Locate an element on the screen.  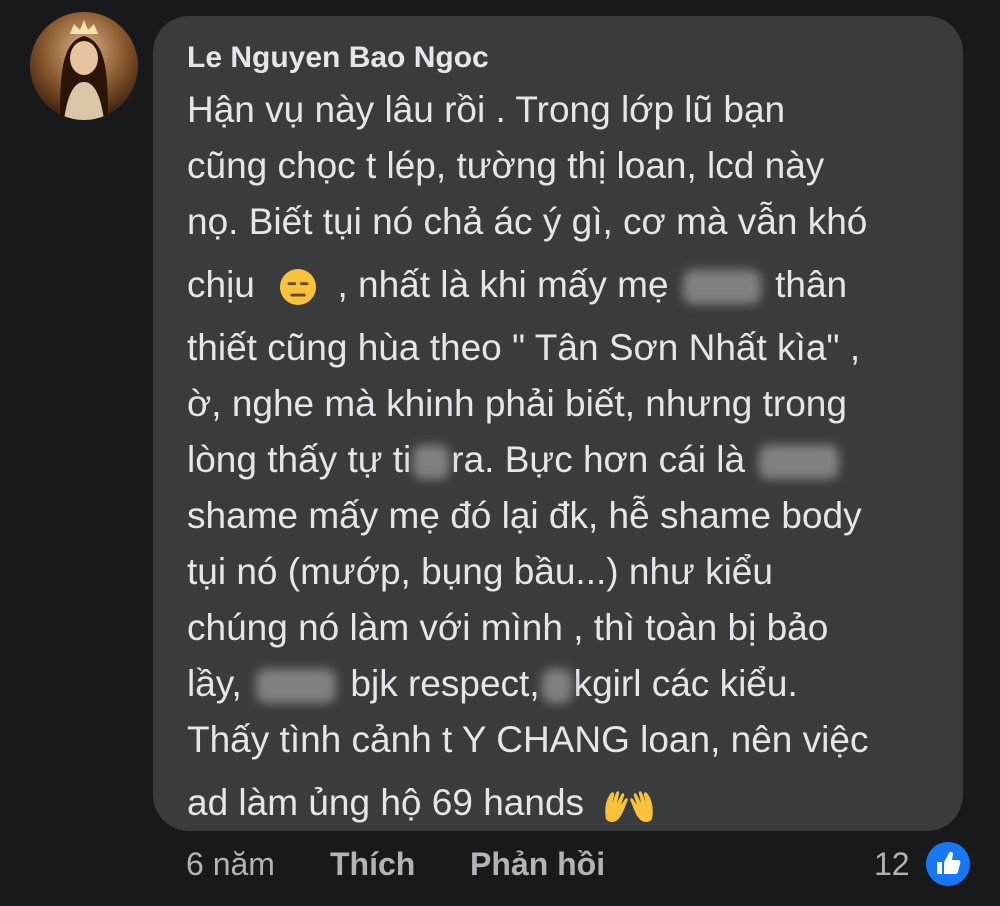
comment-author: Le Nguyen Bao Ngoc is located at coordinates (558, 58).